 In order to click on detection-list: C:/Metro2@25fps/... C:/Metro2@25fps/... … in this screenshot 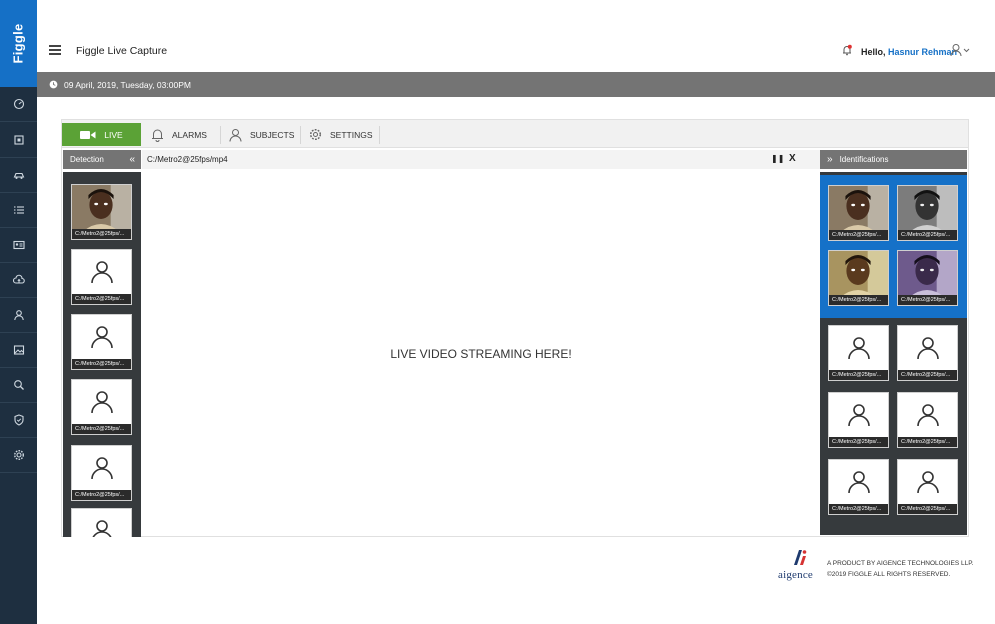, I will do `click(102, 354)`.